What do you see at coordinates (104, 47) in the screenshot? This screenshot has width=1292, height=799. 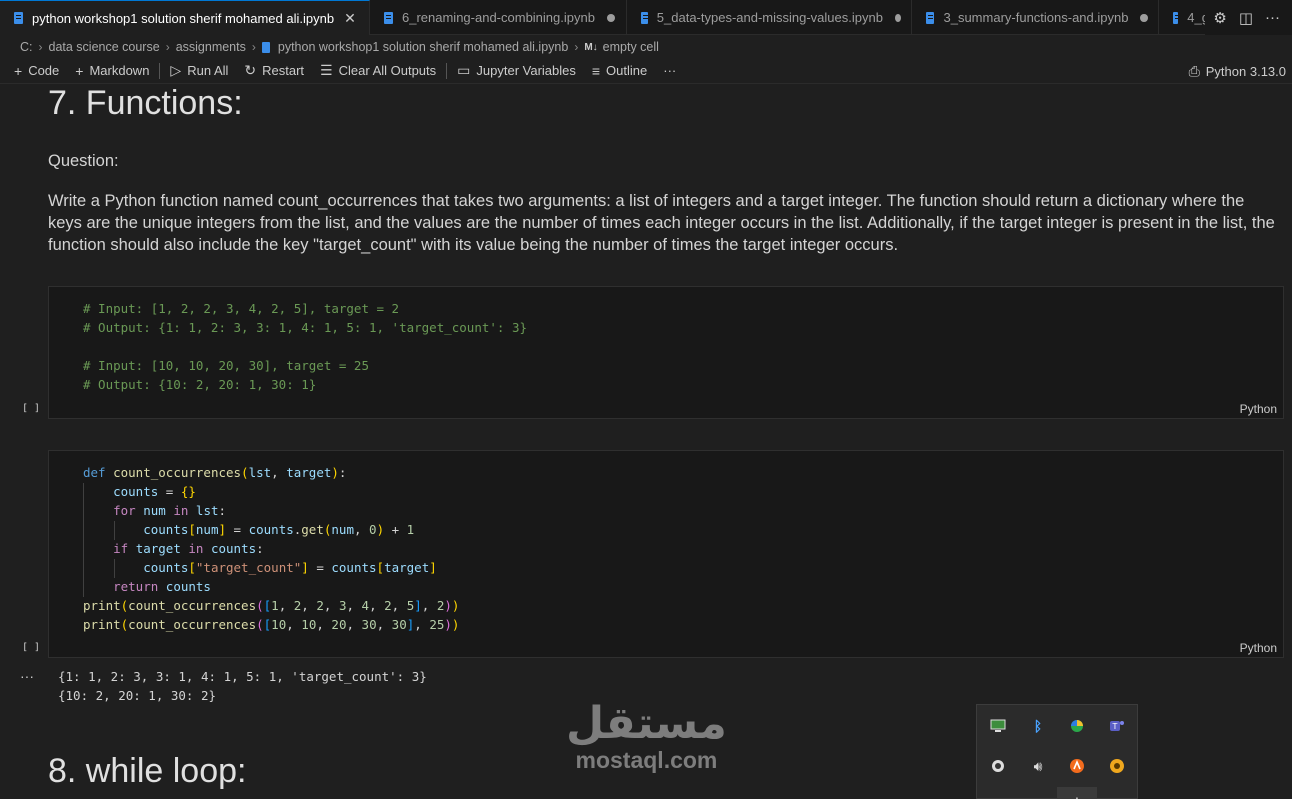 I see `breadcrumb-item: data science course` at bounding box center [104, 47].